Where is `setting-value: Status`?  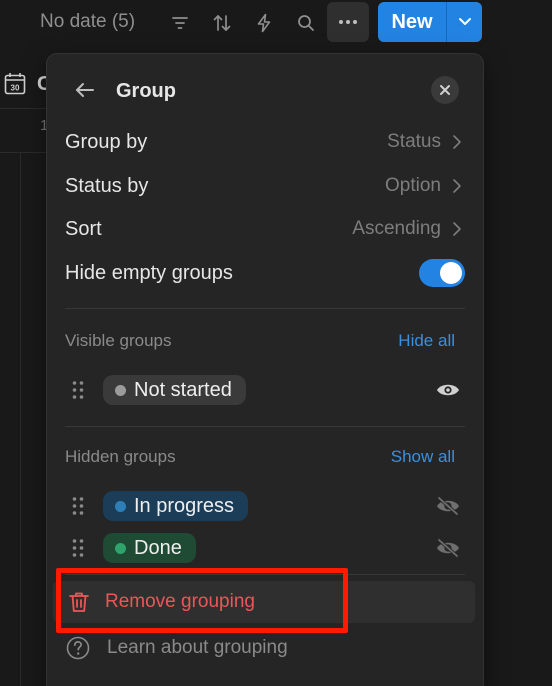 setting-value: Status is located at coordinates (426, 142).